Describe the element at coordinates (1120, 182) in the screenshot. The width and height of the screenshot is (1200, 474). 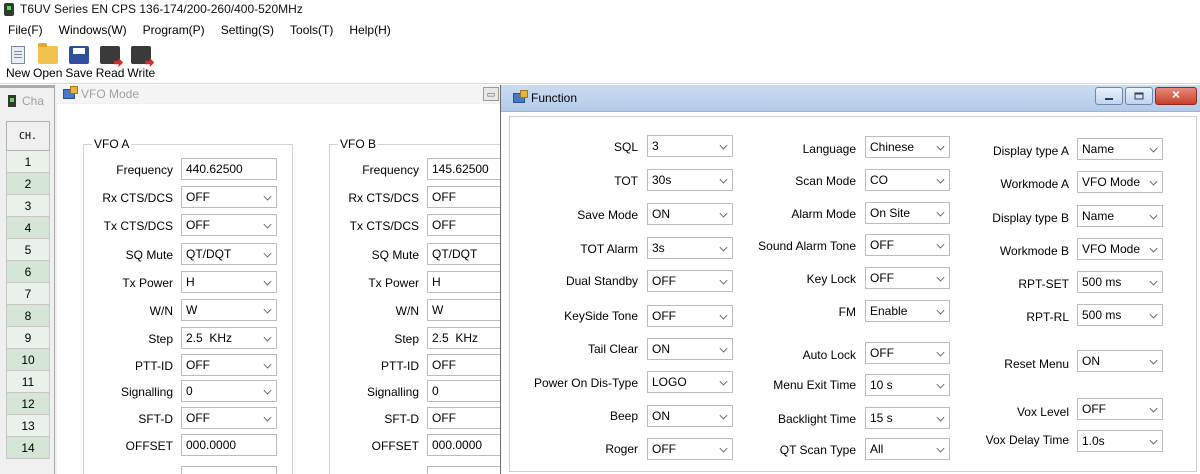
I see `workmode-a-select: VFO Mode` at that location.